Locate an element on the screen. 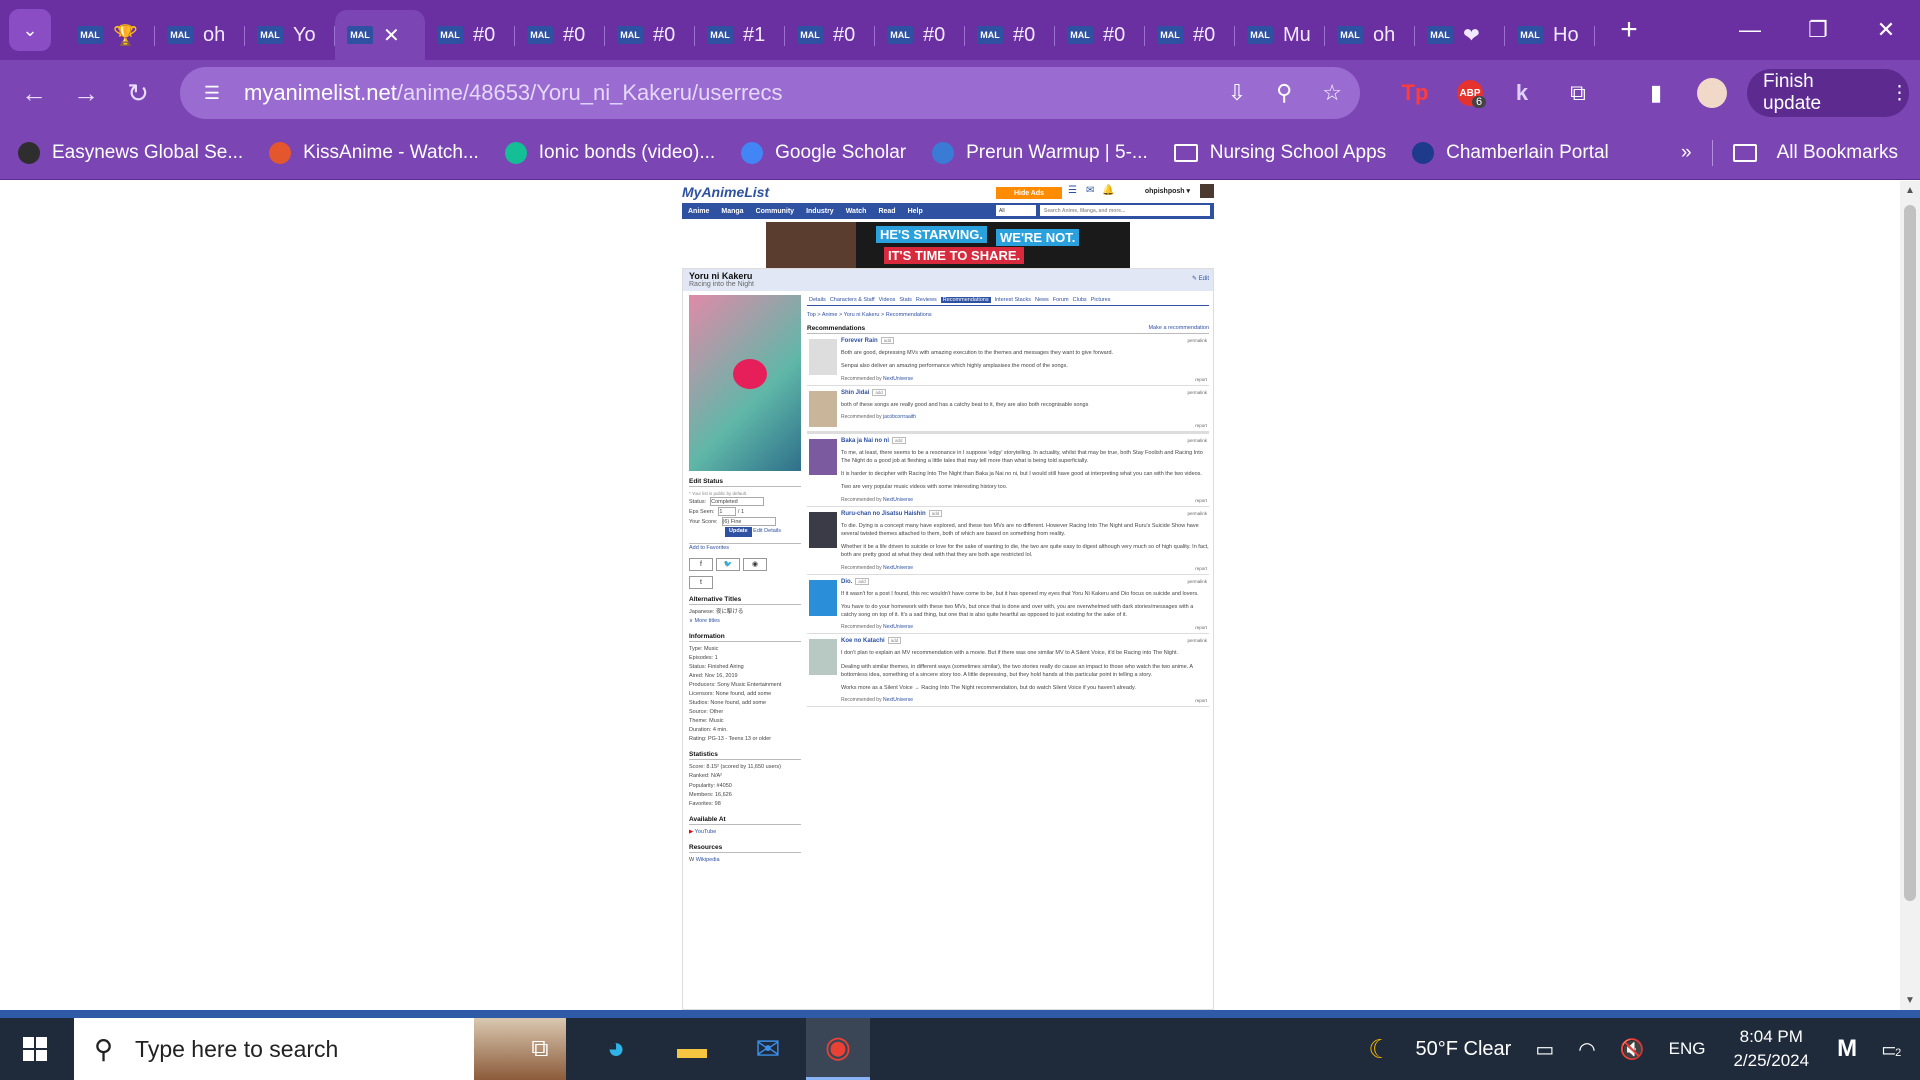 The image size is (1920, 1080). gmail-tray-icon: M is located at coordinates (1847, 1049).